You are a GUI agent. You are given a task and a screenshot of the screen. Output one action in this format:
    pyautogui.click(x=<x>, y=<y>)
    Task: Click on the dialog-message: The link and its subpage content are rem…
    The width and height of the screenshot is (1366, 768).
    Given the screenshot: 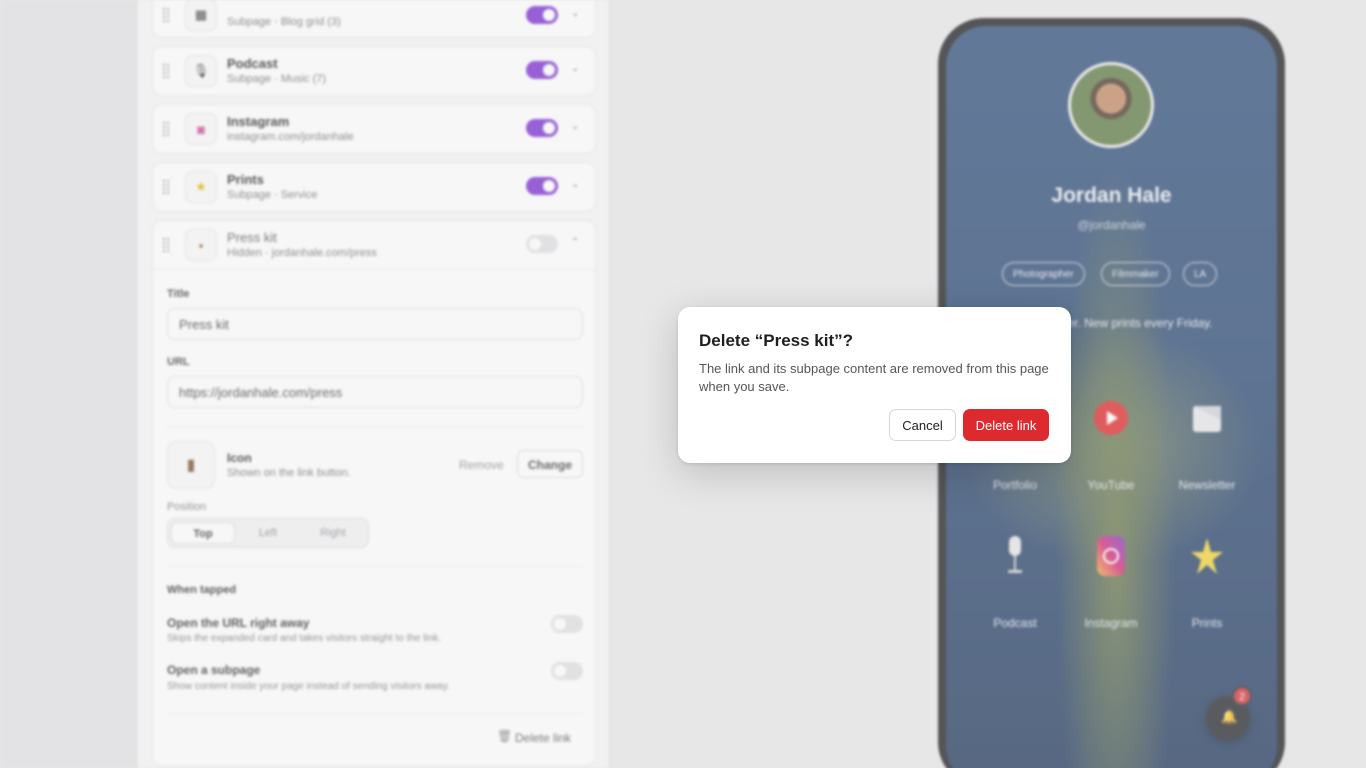 What is the action you would take?
    pyautogui.click(x=874, y=377)
    